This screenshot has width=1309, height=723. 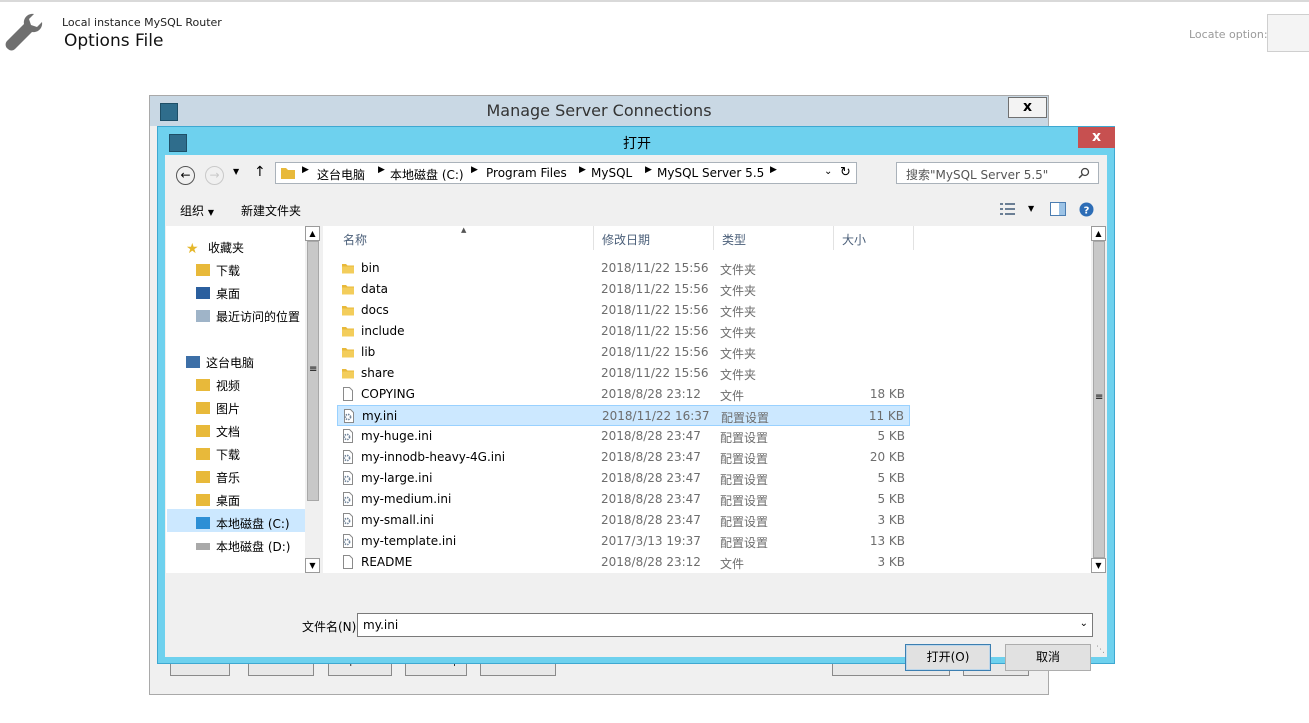 I want to click on file-row: my.ini 2018/11/22 16:37 配置设置 11 KB, so click(x=623, y=415).